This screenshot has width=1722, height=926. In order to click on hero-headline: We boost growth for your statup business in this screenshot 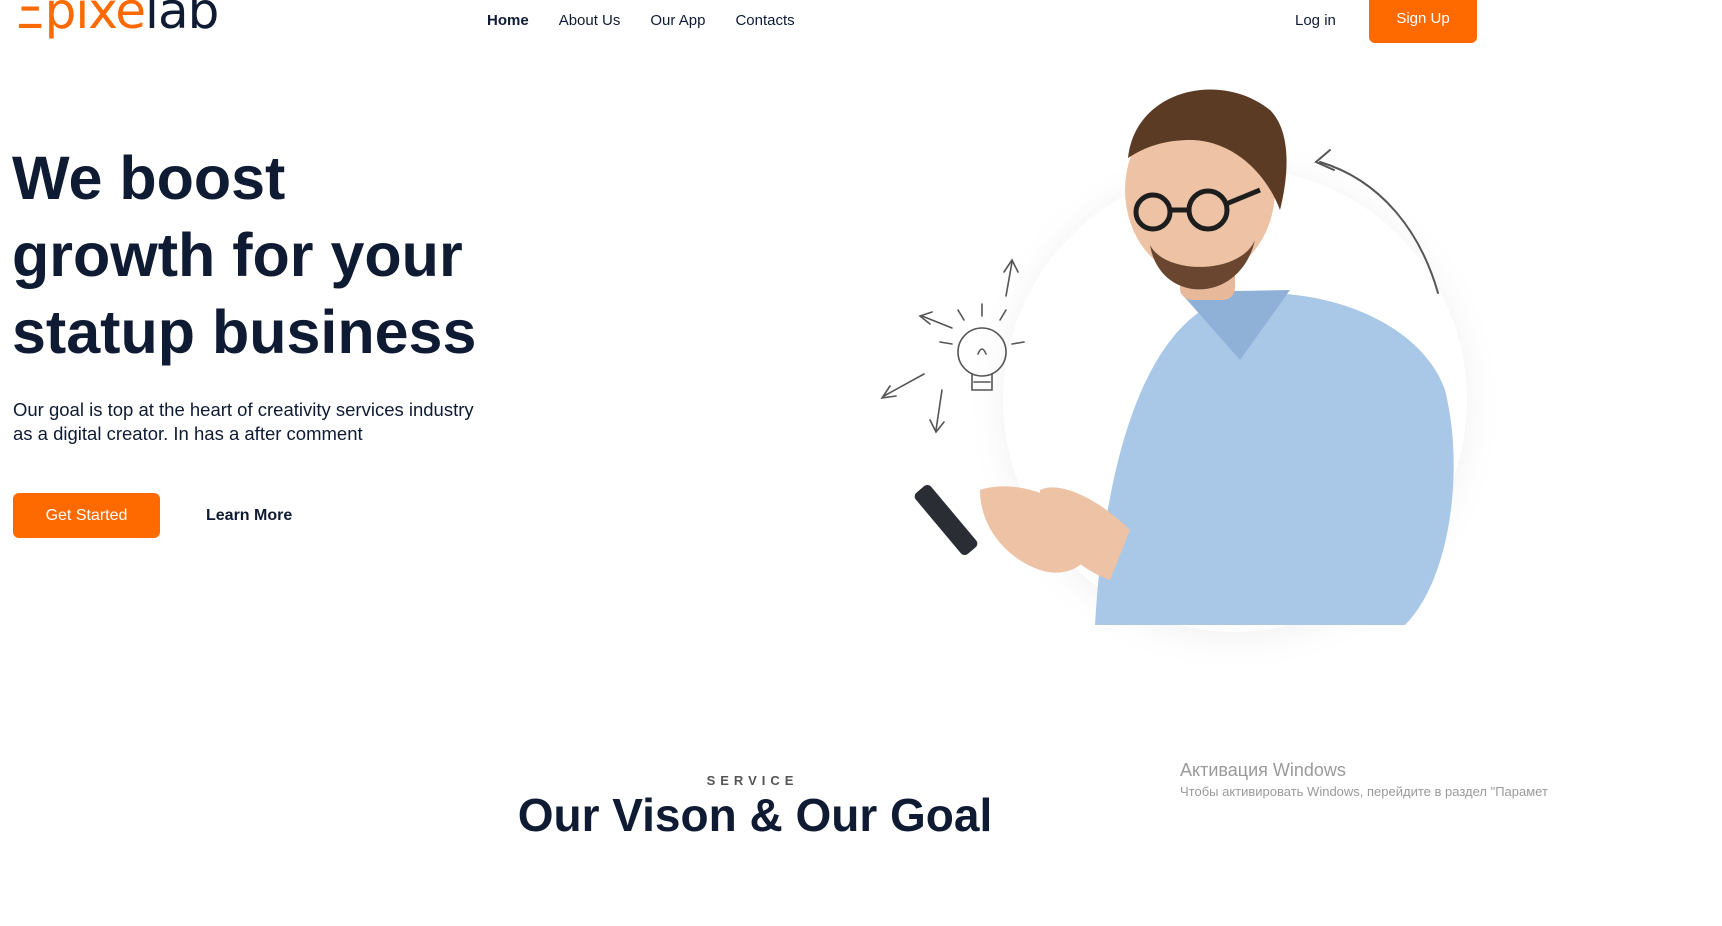, I will do `click(292, 255)`.